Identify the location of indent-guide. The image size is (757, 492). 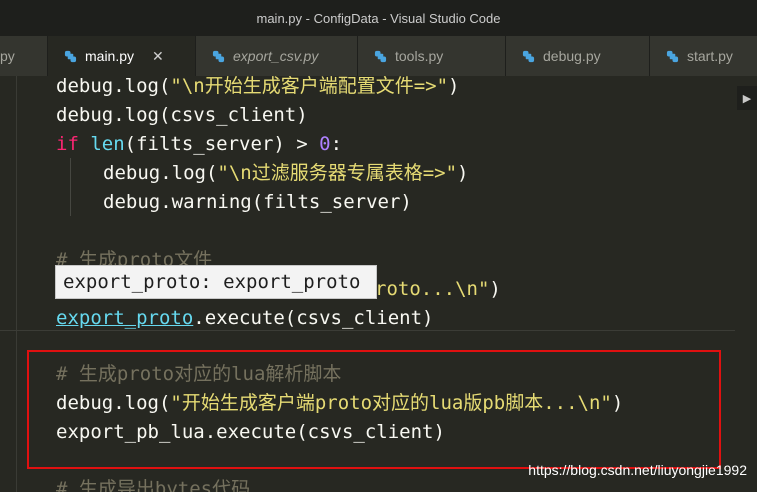
(70, 187).